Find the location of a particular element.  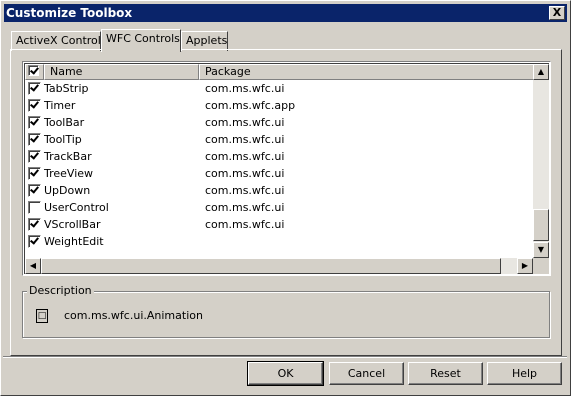

list-item: UserControl com.ms.wfc.ui is located at coordinates (280, 207).